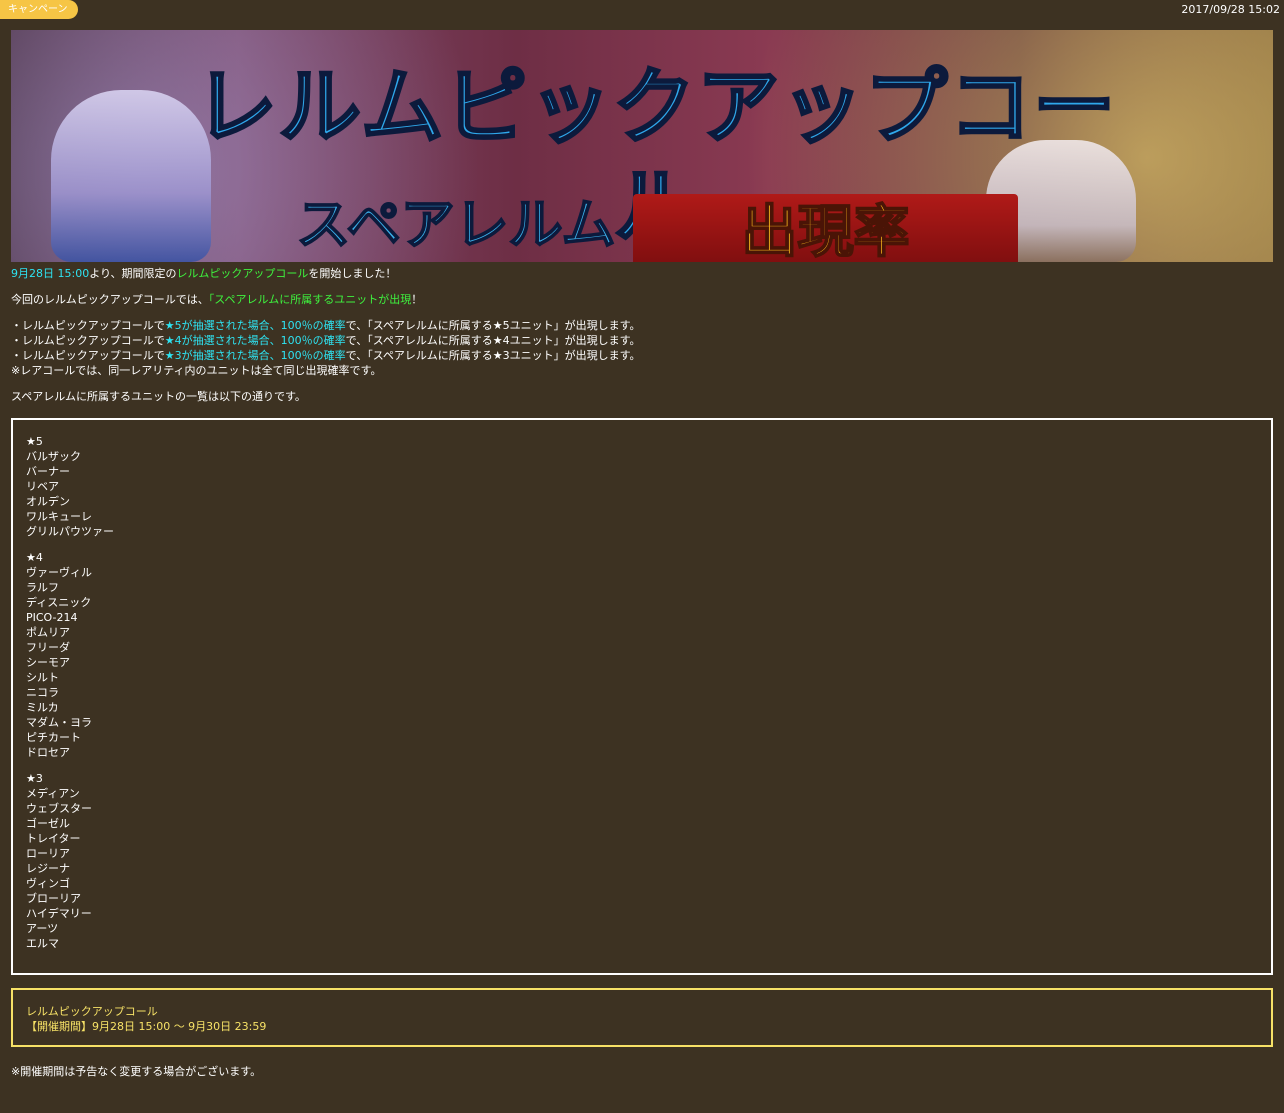 The width and height of the screenshot is (1284, 1113). I want to click on unit-name: ピチカート, so click(53, 737).